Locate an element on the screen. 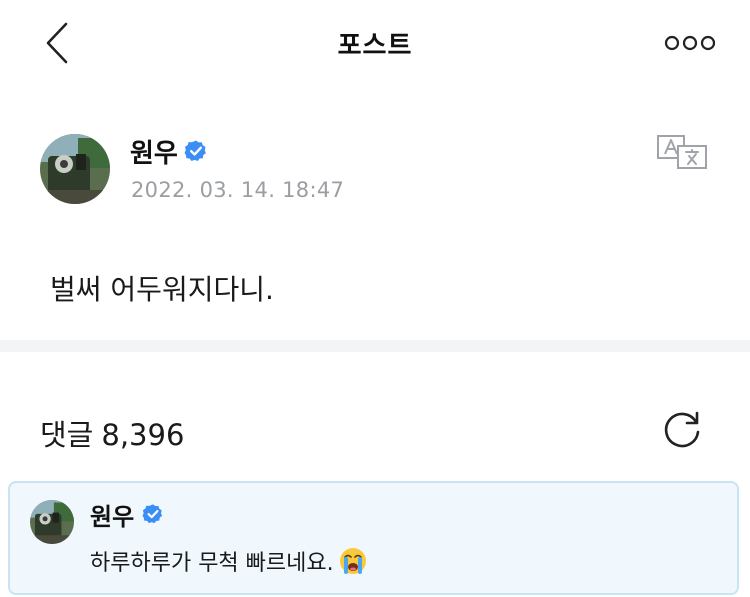 Image resolution: width=750 pixels, height=597 pixels. comment-text: 하루하루가 무척 빠르네요. is located at coordinates (229, 561).